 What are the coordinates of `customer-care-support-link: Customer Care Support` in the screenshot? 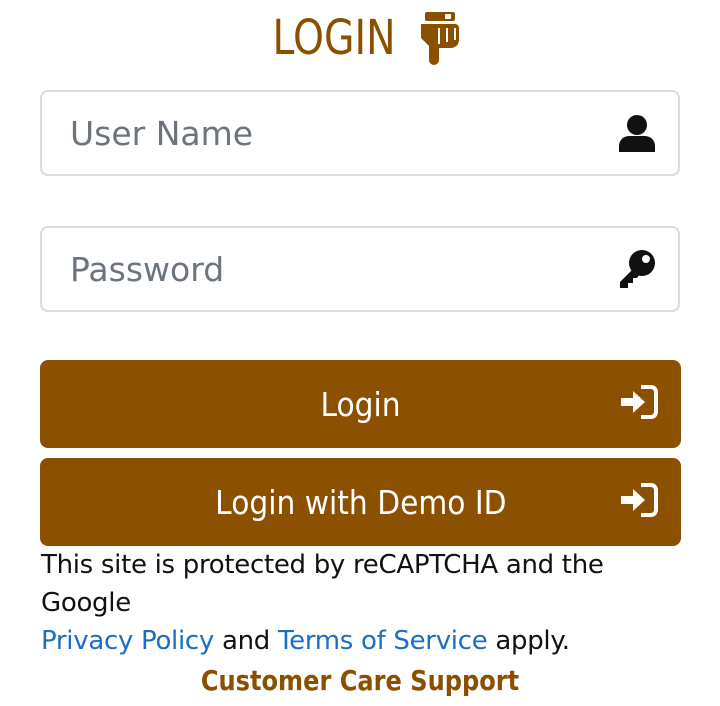 It's located at (359, 680).